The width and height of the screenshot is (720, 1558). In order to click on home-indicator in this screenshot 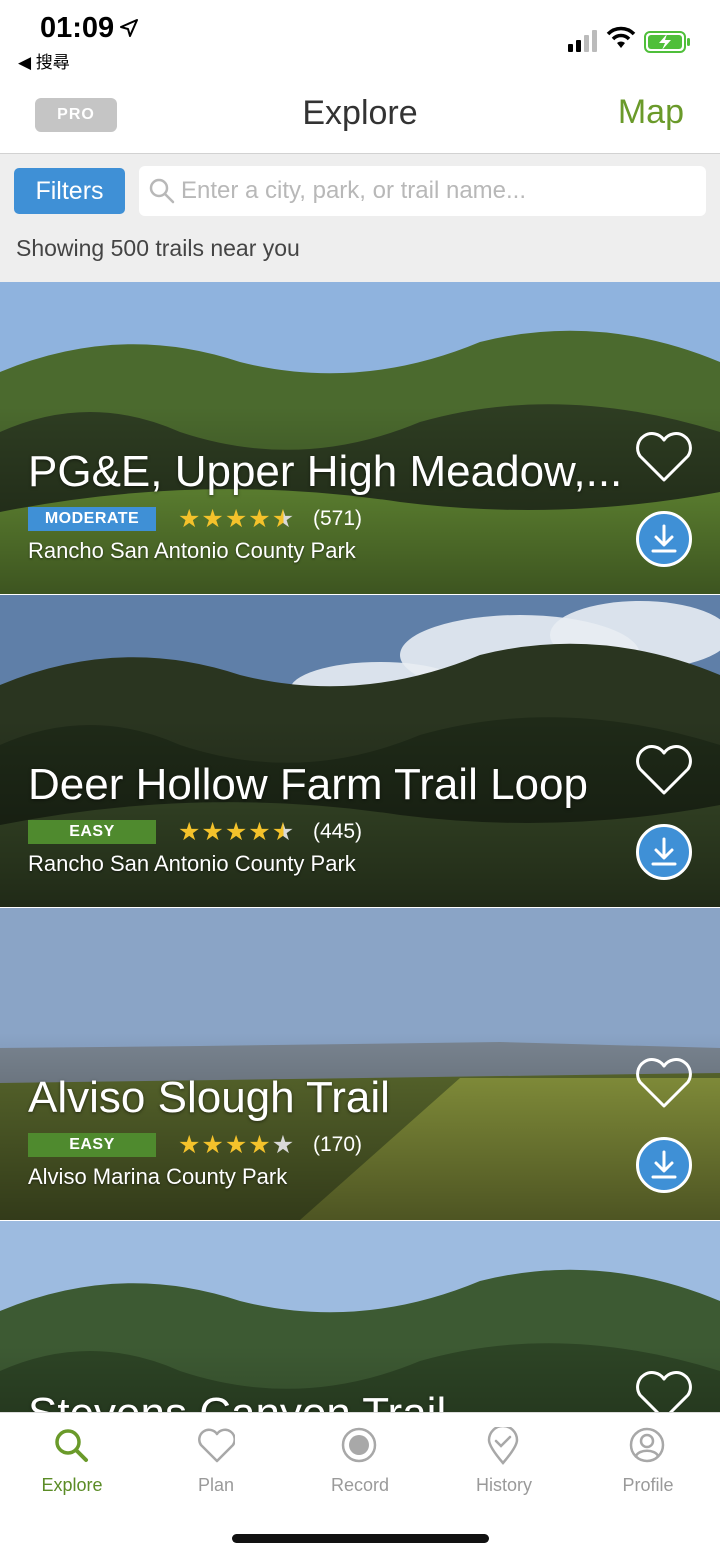, I will do `click(360, 1538)`.